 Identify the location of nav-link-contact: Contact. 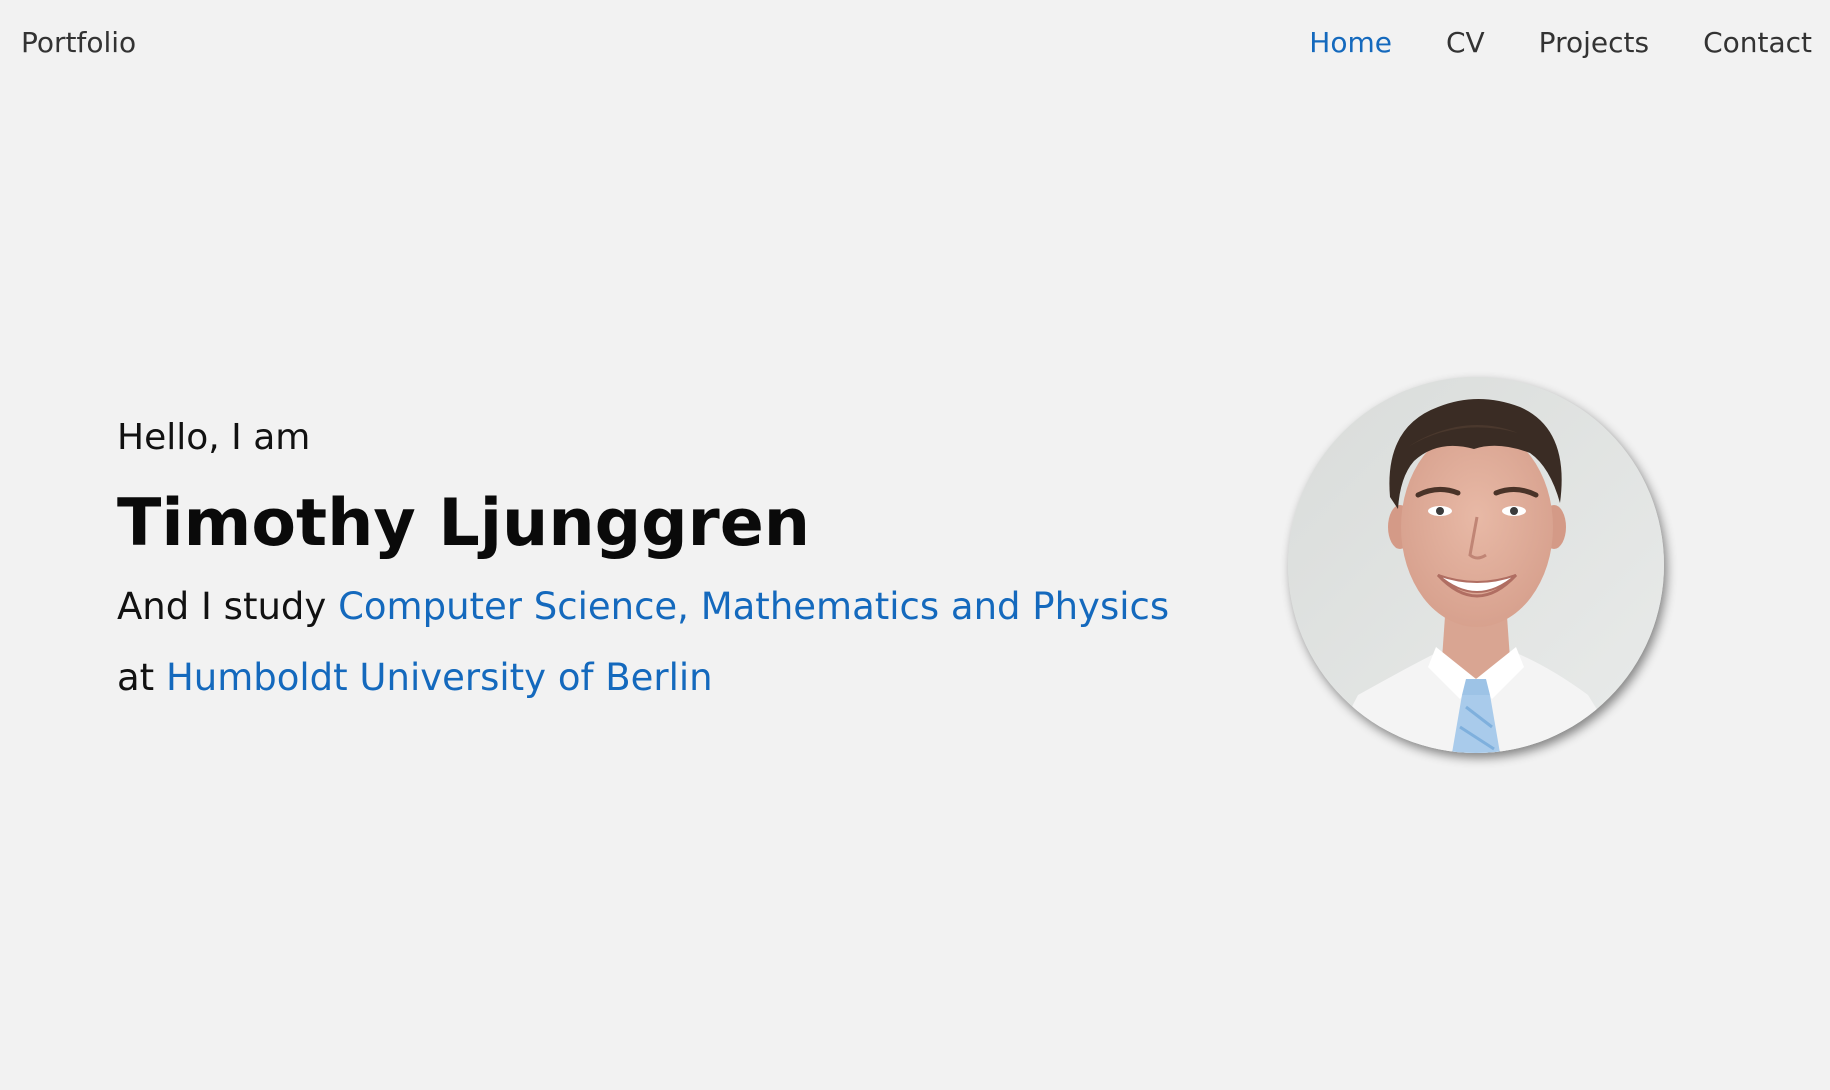
(1757, 42).